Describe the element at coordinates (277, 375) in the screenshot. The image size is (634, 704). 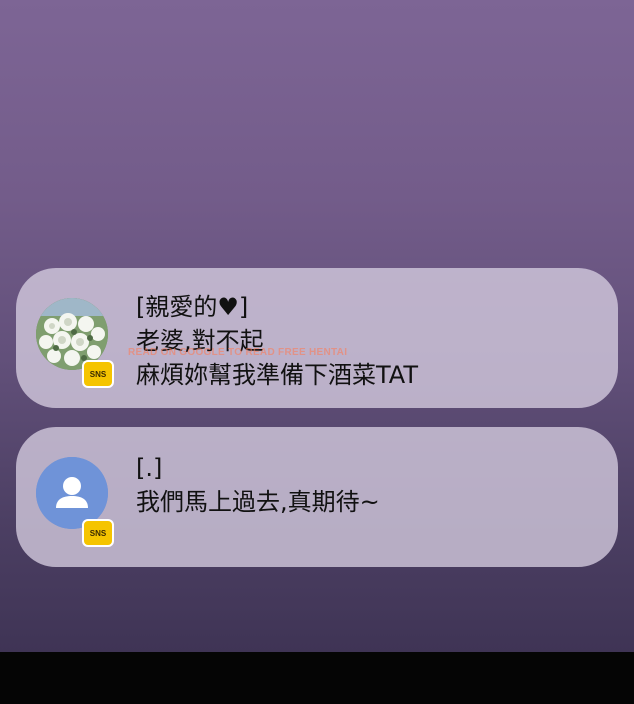
I see `notification-line: 麻煩妳幫我準備下酒菜TAT` at that location.